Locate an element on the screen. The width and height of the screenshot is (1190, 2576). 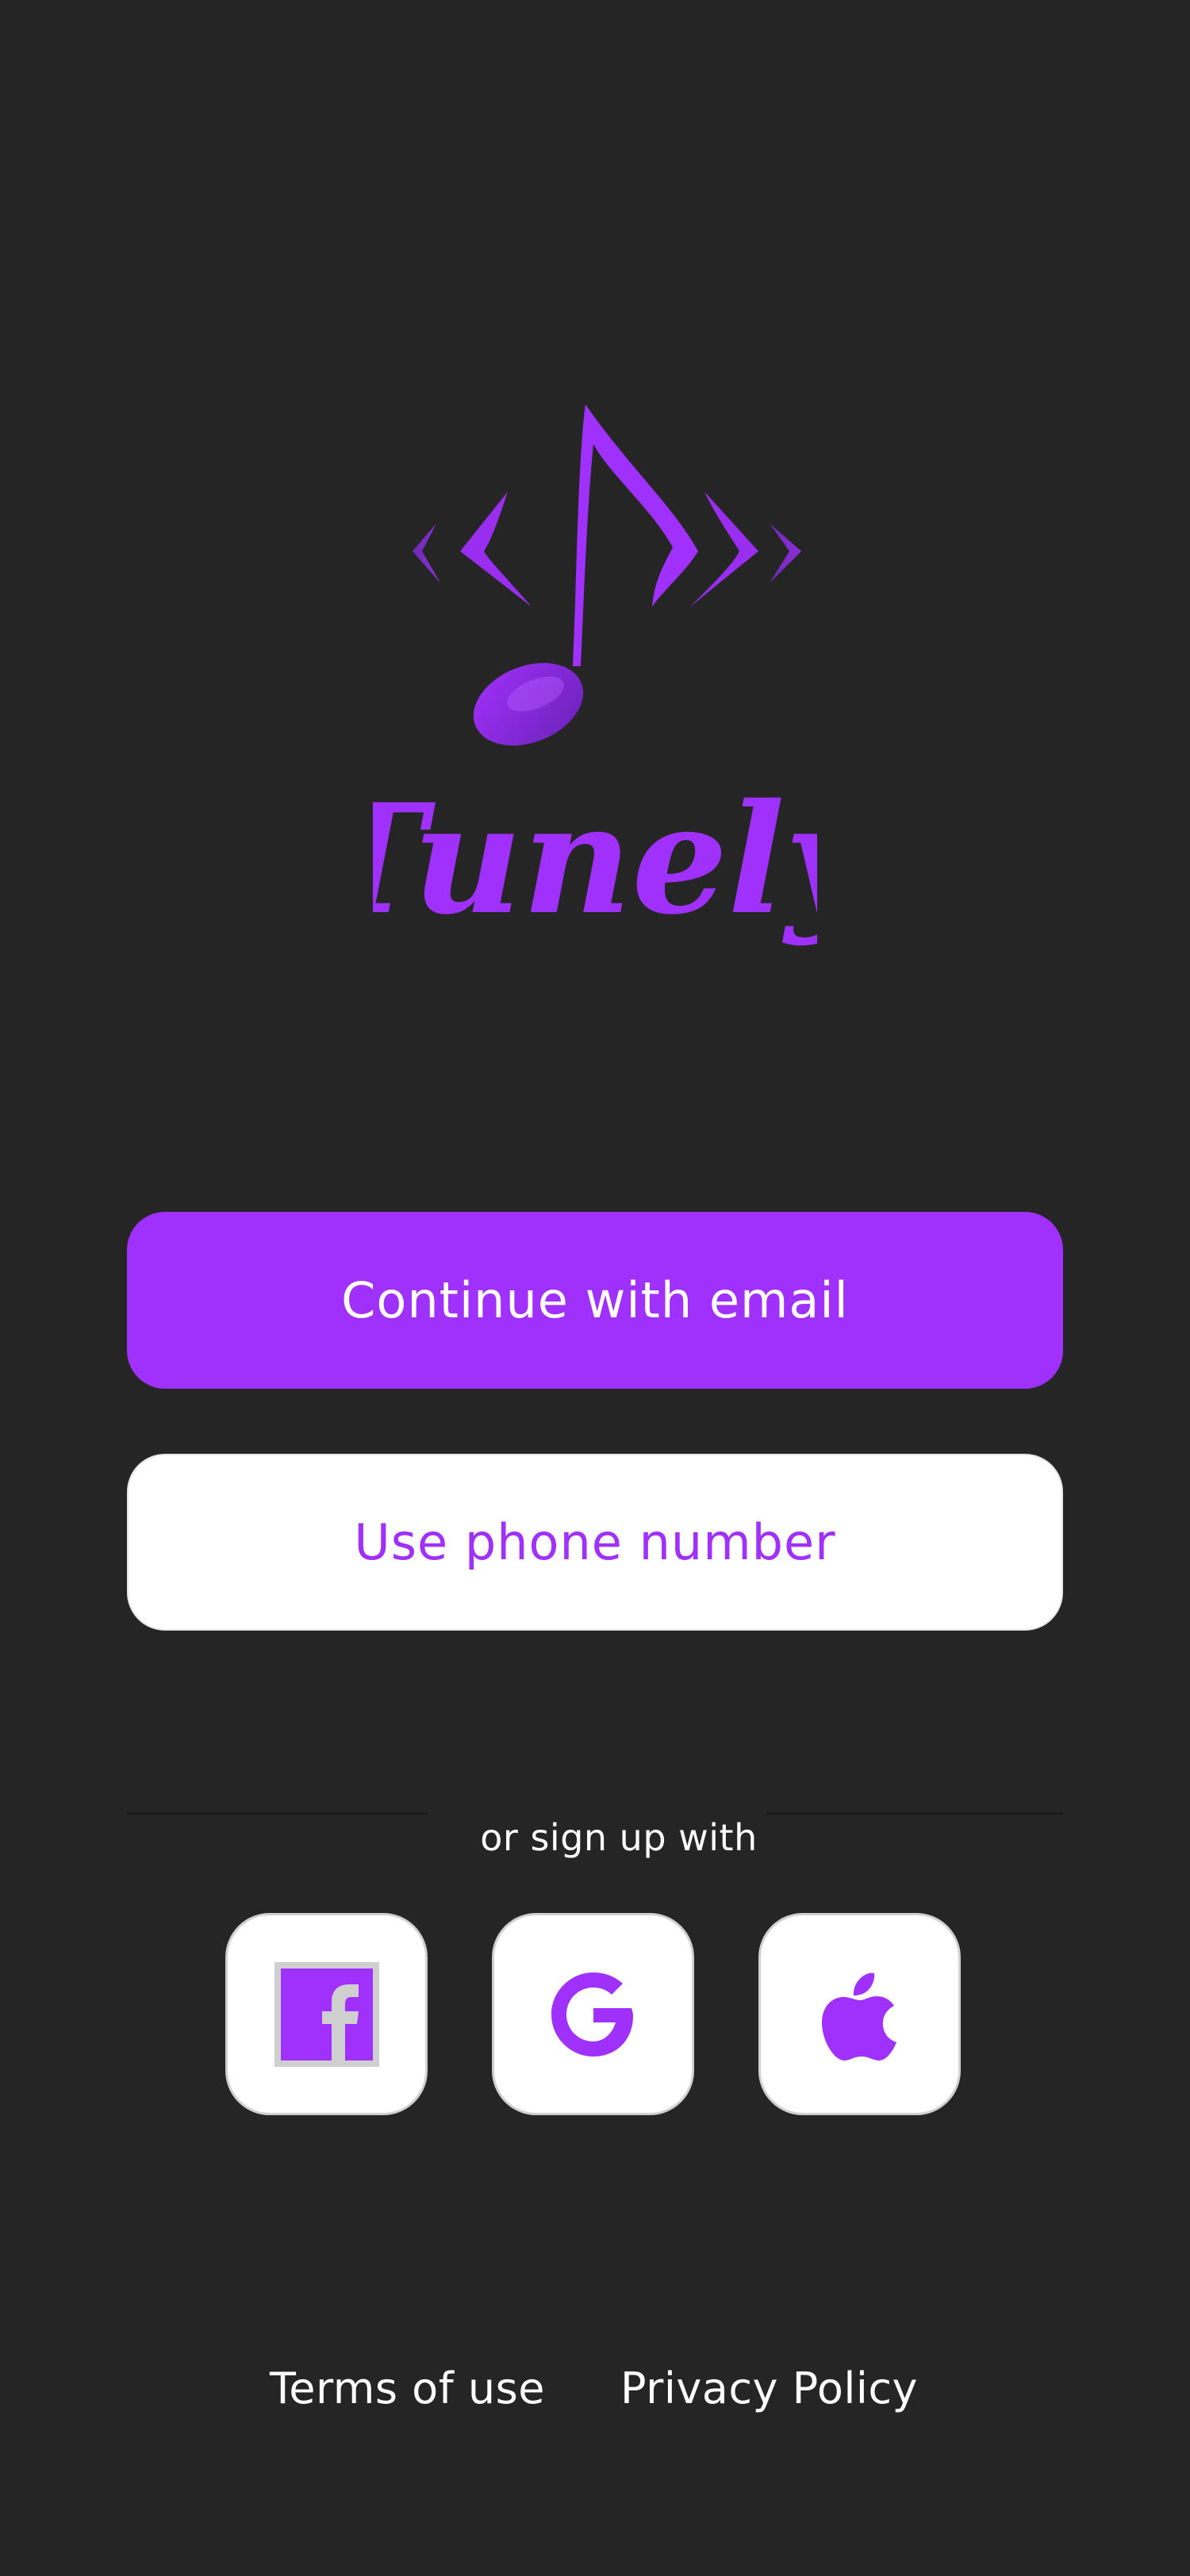
app-logo: Tunely is located at coordinates (595, 683).